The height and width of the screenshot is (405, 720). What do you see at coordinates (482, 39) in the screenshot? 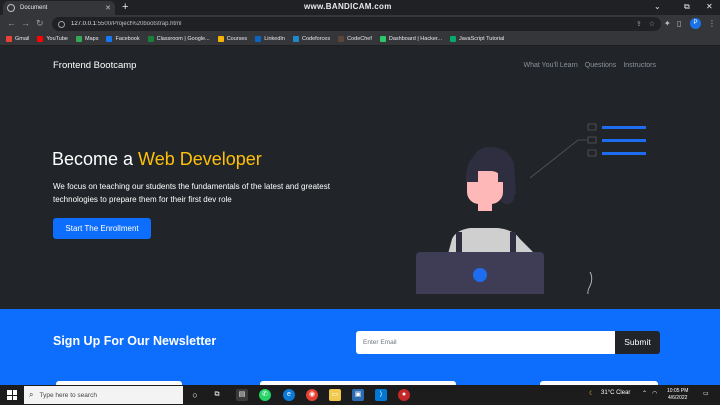
I see `bookmark-label: JavaScript Tutorial` at bounding box center [482, 39].